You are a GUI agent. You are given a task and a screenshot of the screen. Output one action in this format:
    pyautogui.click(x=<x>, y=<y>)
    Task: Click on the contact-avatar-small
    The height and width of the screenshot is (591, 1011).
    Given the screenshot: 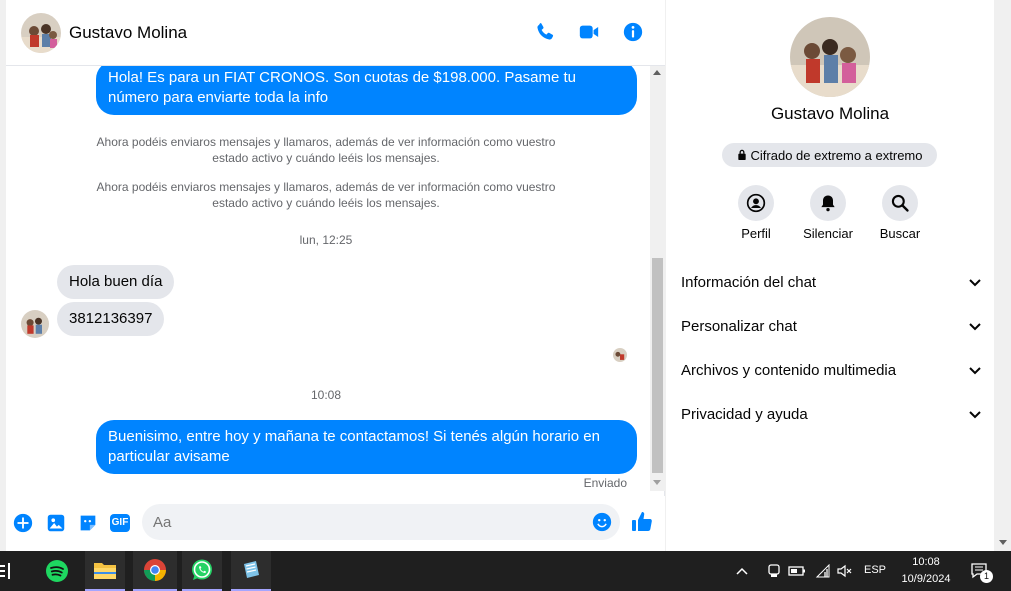 What is the action you would take?
    pyautogui.click(x=35, y=324)
    